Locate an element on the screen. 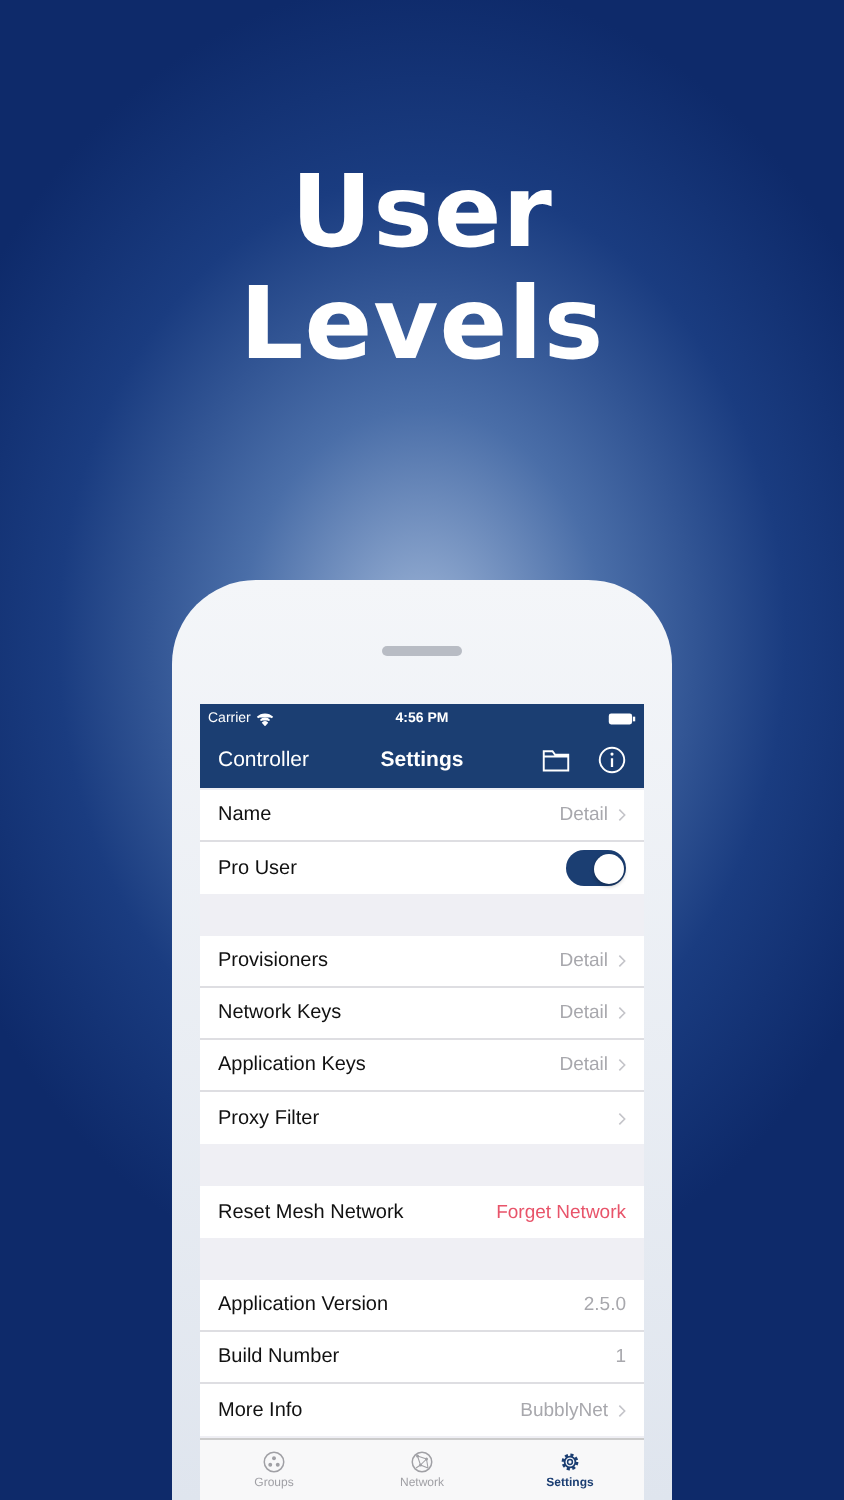 This screenshot has width=844, height=1500. settings-row: Proxy Filter is located at coordinates (422, 1118).